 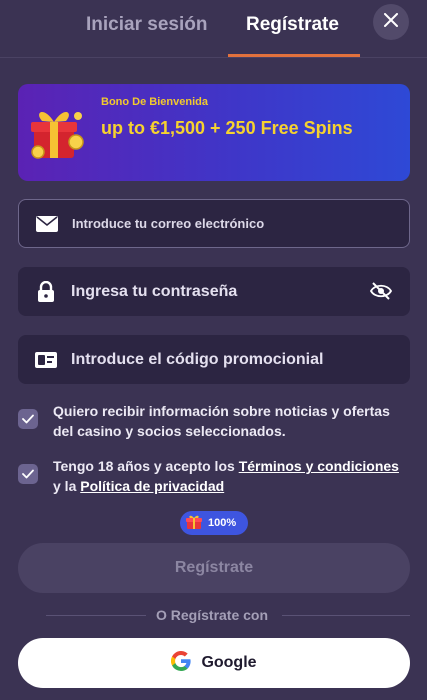 What do you see at coordinates (346, 615) in the screenshot?
I see `divider-line-right` at bounding box center [346, 615].